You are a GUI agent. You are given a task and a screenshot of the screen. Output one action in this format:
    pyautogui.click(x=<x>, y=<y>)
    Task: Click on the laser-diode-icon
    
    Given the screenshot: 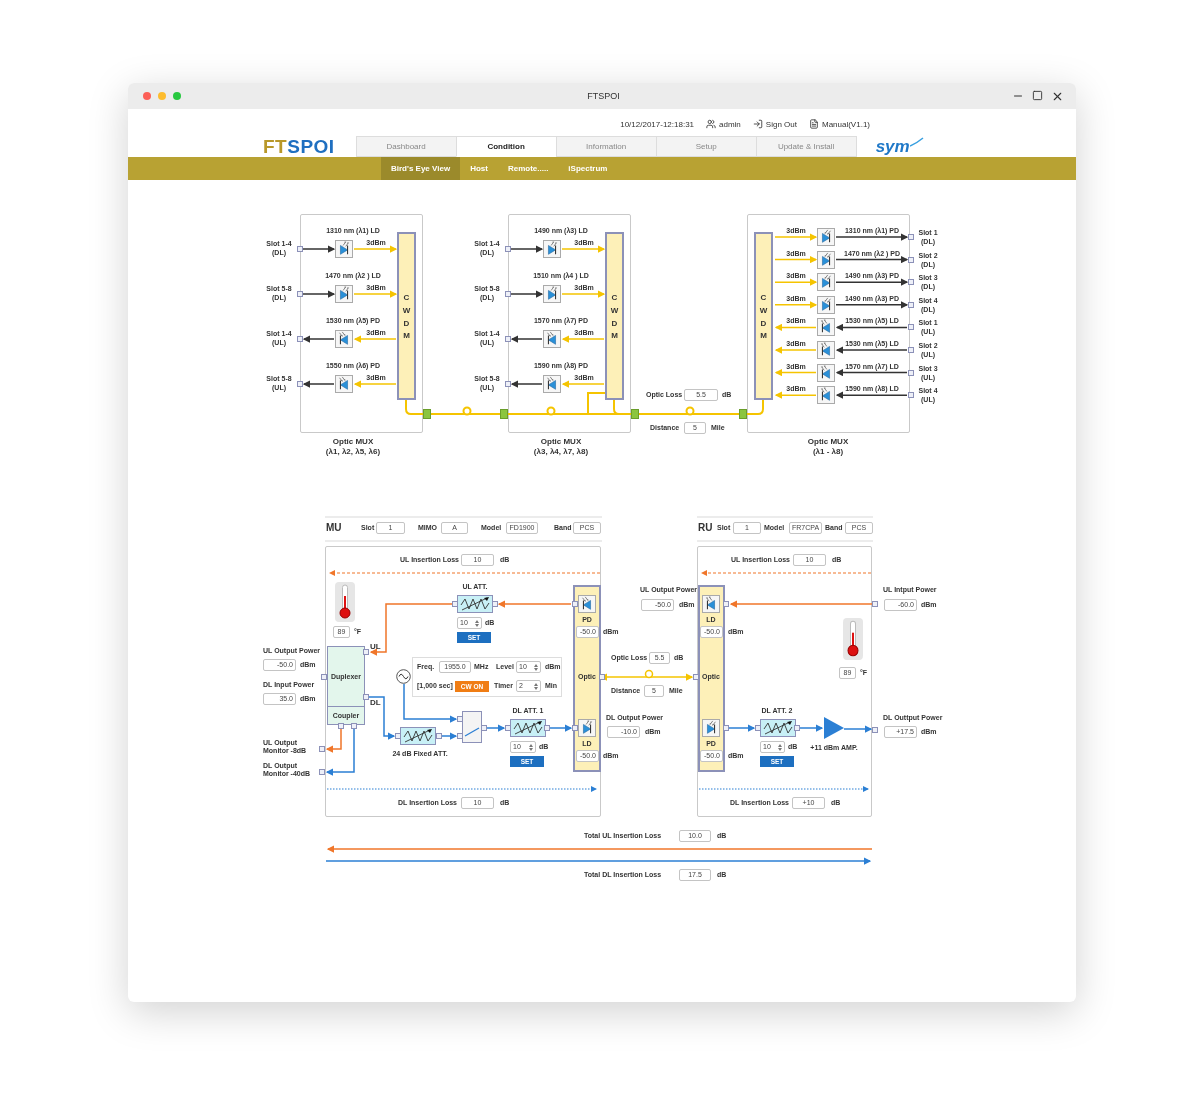 What is the action you would take?
    pyautogui.click(x=587, y=728)
    